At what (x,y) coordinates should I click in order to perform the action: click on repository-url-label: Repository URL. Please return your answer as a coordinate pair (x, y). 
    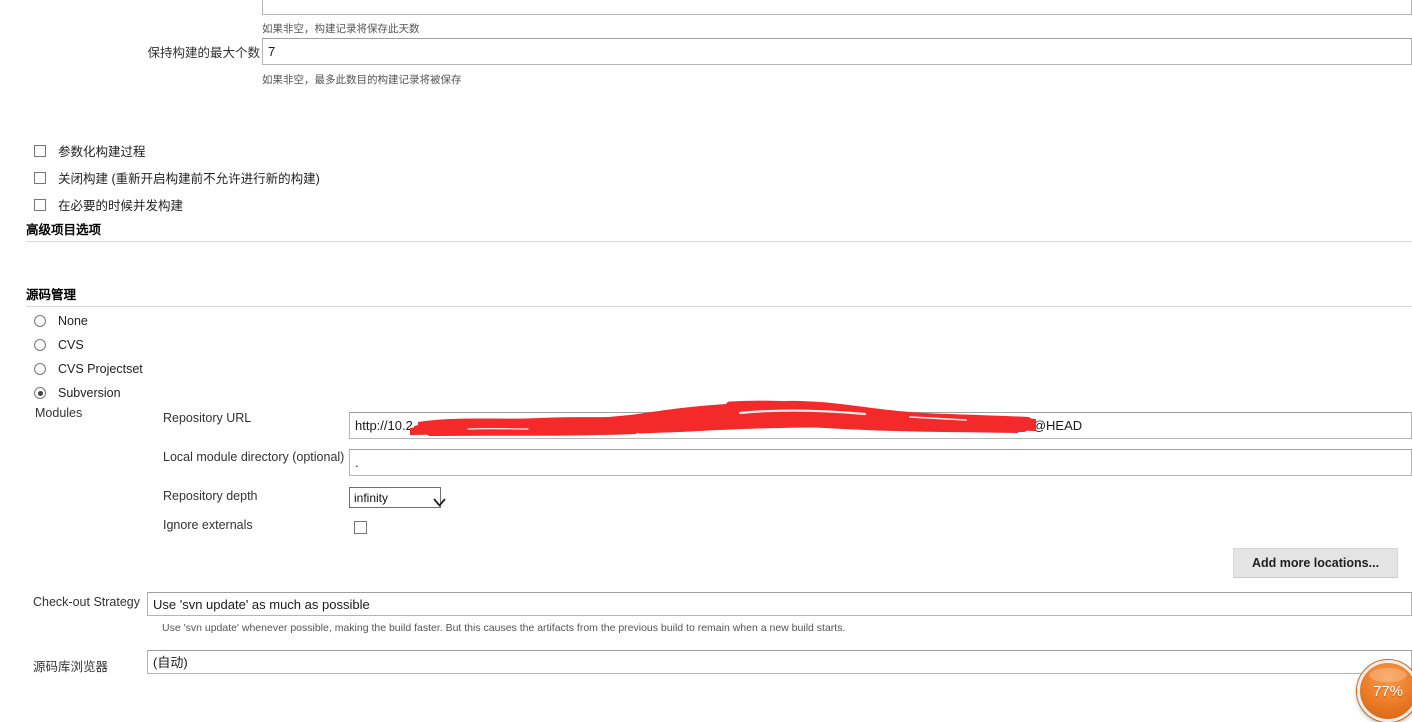
    Looking at the image, I should click on (207, 418).